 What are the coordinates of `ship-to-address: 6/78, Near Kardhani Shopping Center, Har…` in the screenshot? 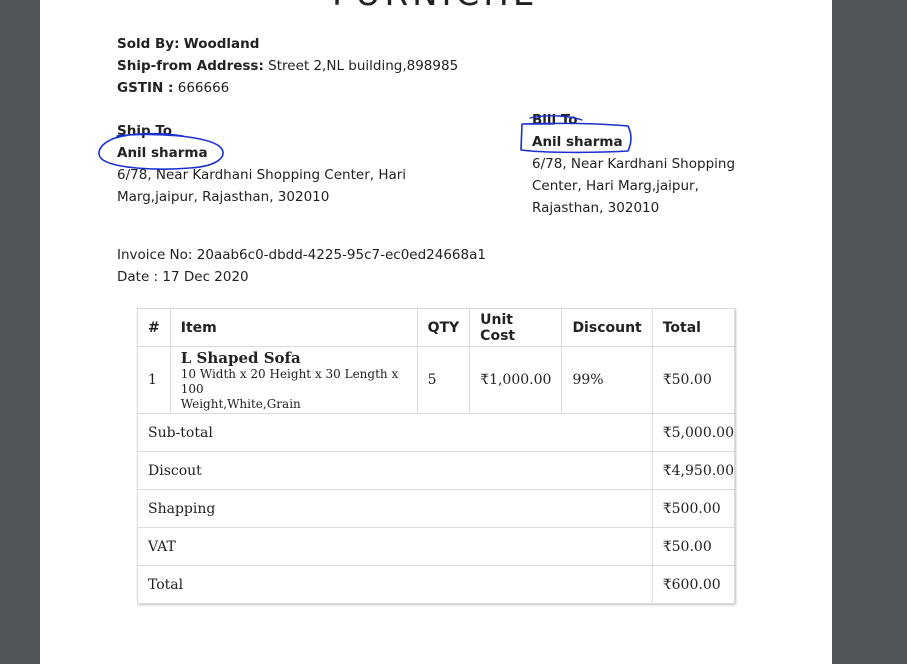 It's located at (261, 186).